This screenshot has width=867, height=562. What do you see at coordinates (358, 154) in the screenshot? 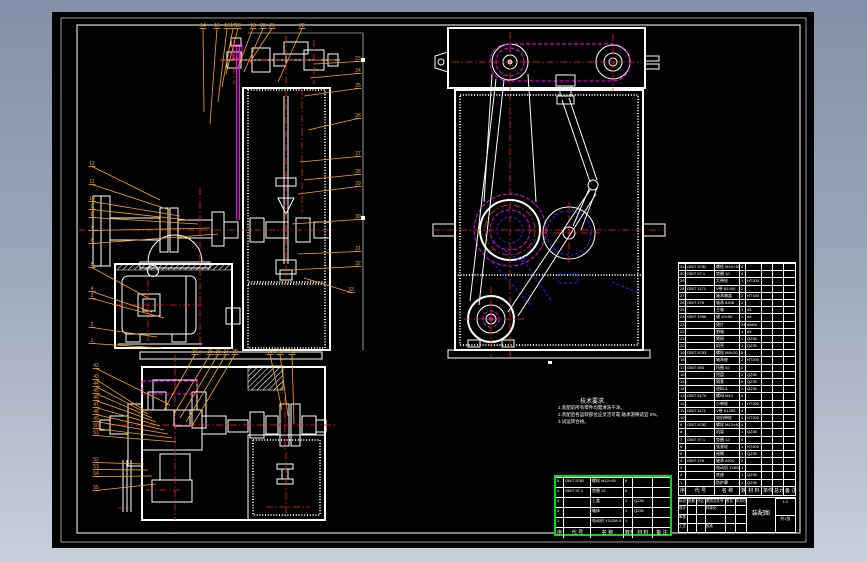
I see `svg-text: 27` at bounding box center [358, 154].